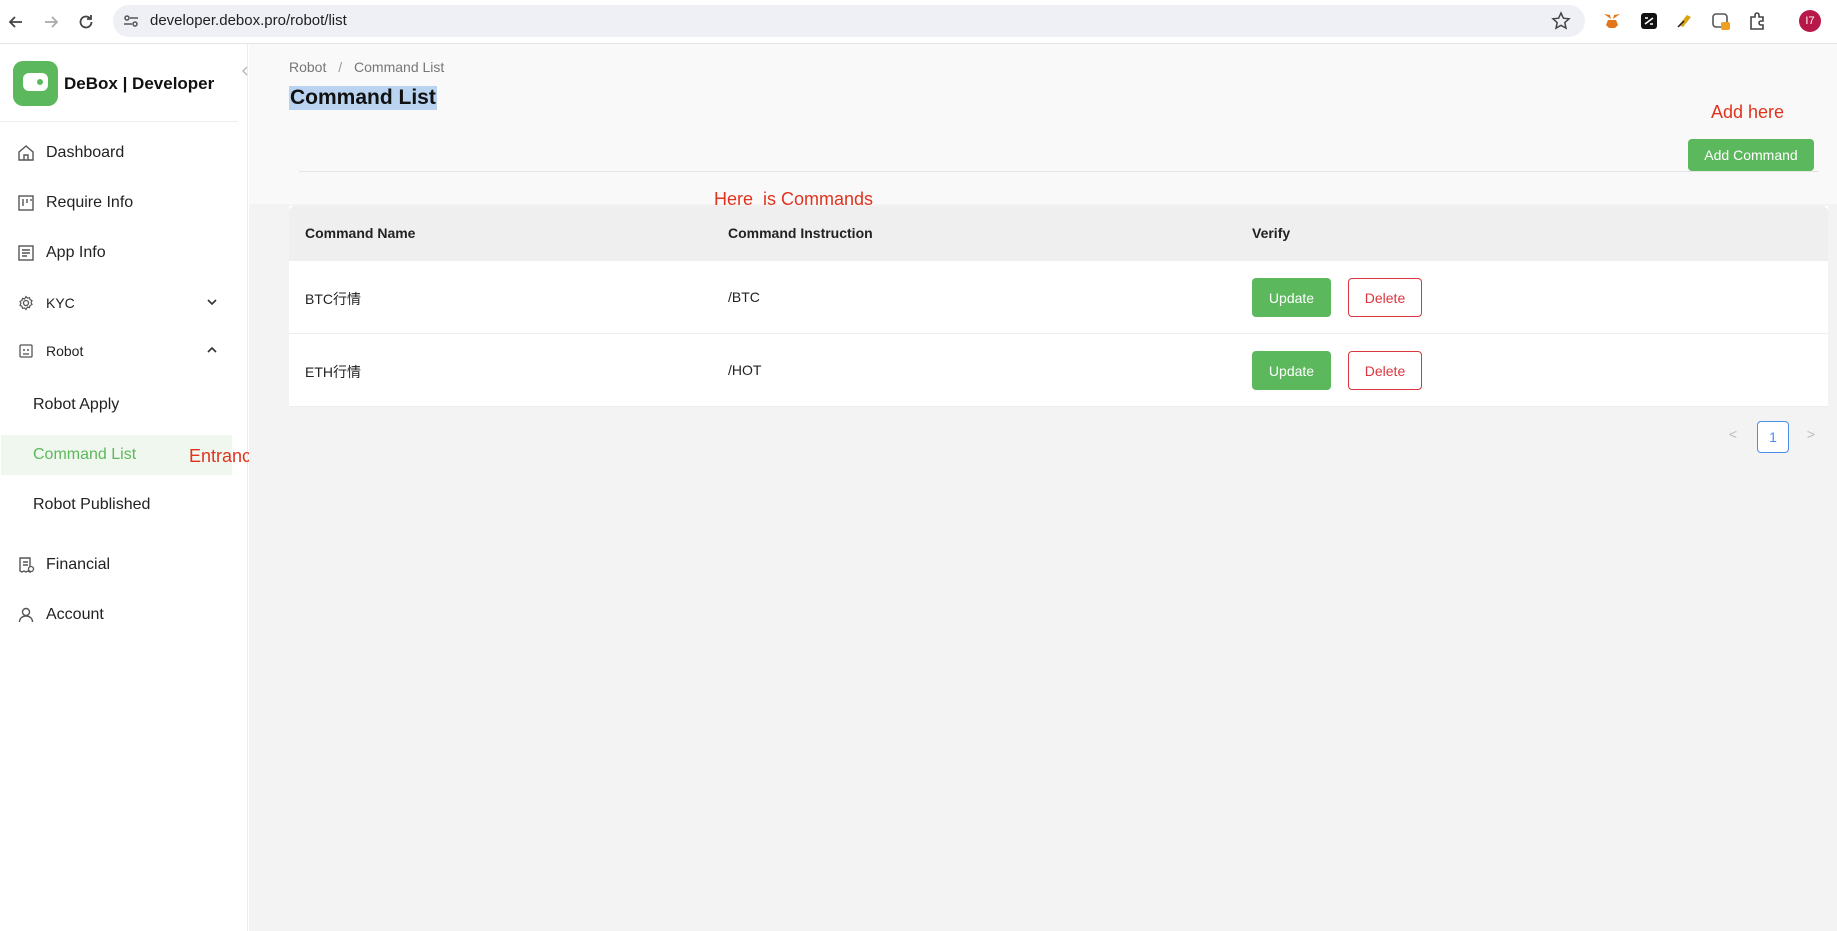 Image resolution: width=1837 pixels, height=931 pixels. I want to click on add-command-button: Add Command, so click(1751, 155).